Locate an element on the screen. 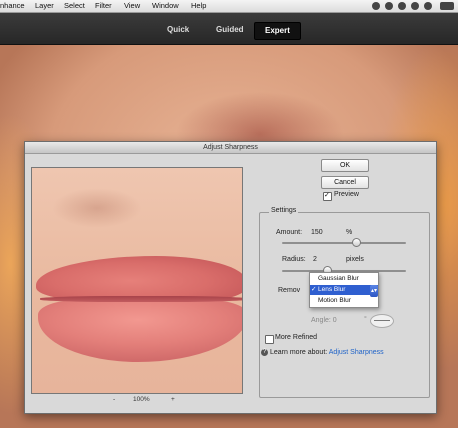 The image size is (458, 428). angle-needle is located at coordinates (382, 320).